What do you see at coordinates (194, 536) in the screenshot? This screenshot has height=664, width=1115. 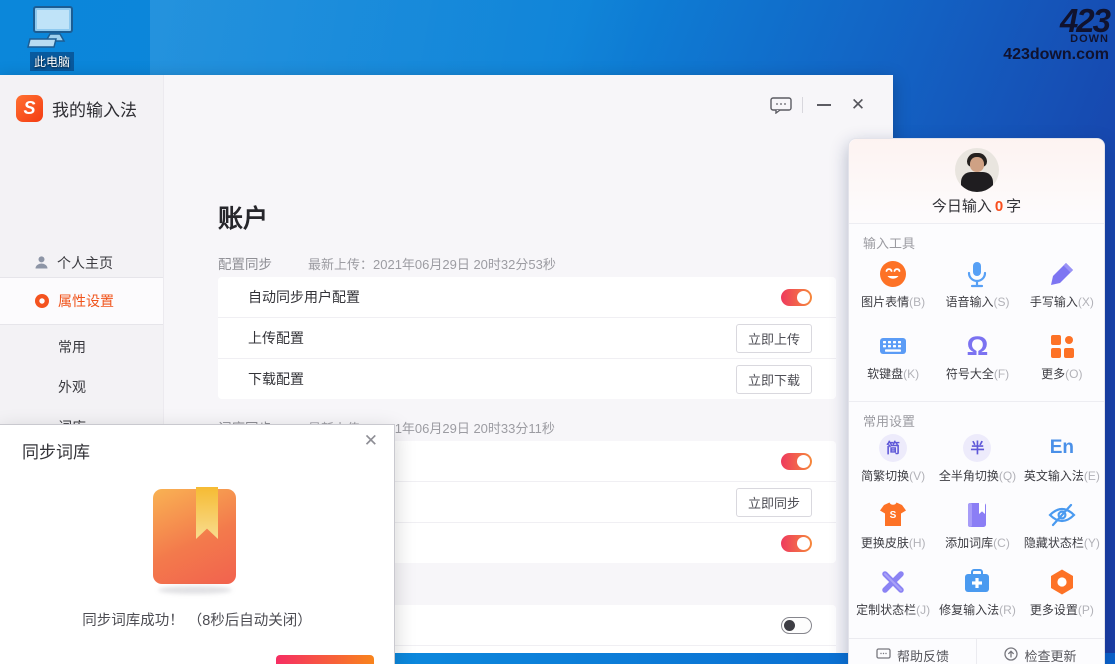 I see `lexicon-book-icon` at bounding box center [194, 536].